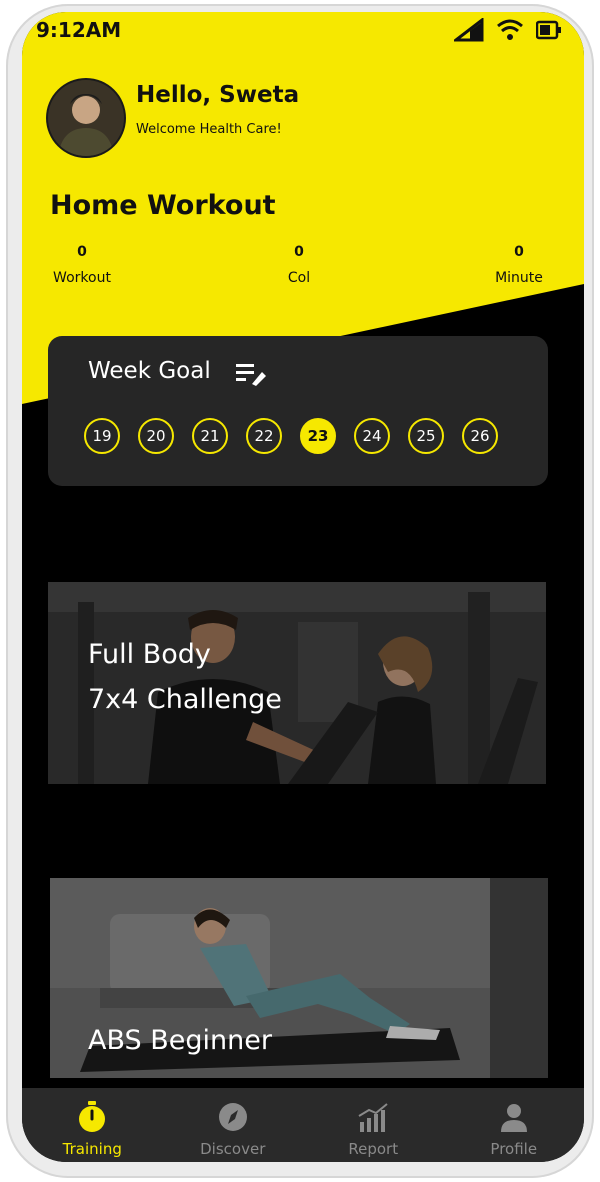 Image resolution: width=600 pixels, height=1182 pixels. Describe the element at coordinates (469, 30) in the screenshot. I see `signal-icon` at that location.